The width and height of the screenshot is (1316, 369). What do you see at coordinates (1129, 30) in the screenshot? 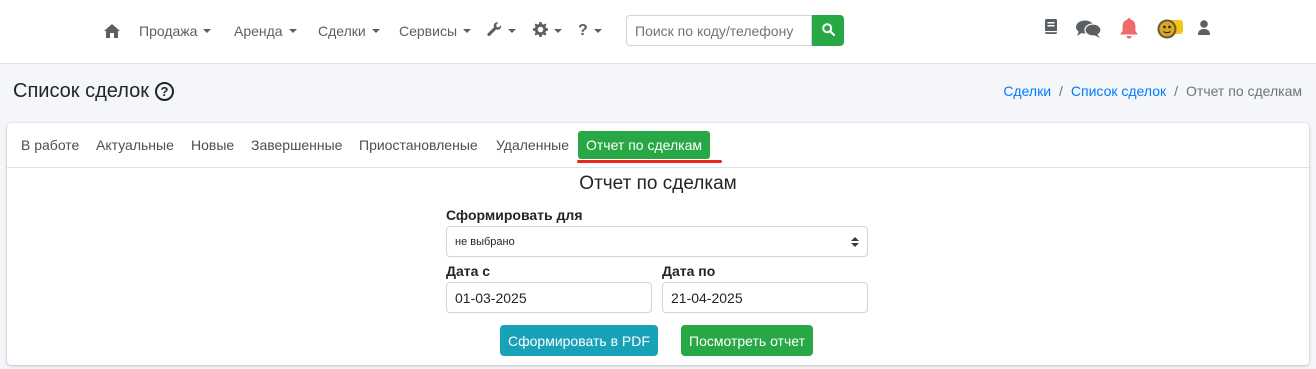
I see `bell-icon` at bounding box center [1129, 30].